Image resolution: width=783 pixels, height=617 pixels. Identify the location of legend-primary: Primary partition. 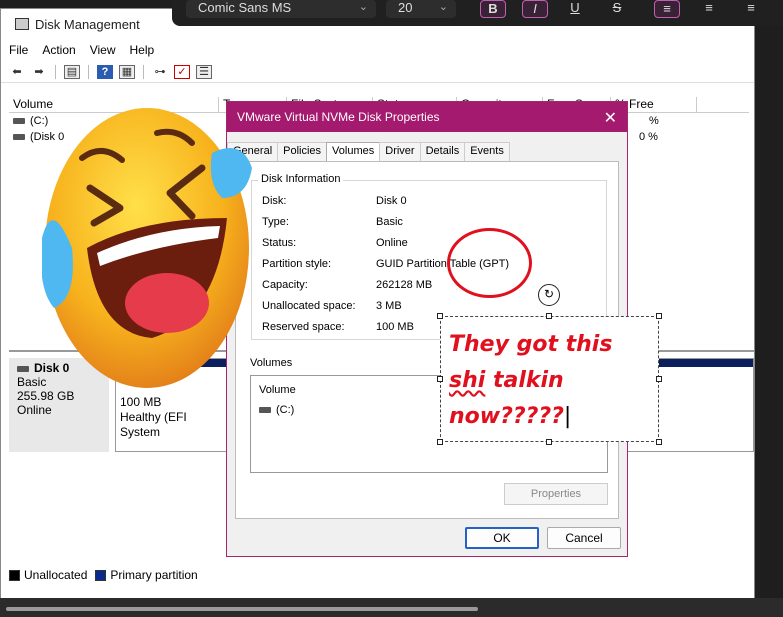
(154, 575).